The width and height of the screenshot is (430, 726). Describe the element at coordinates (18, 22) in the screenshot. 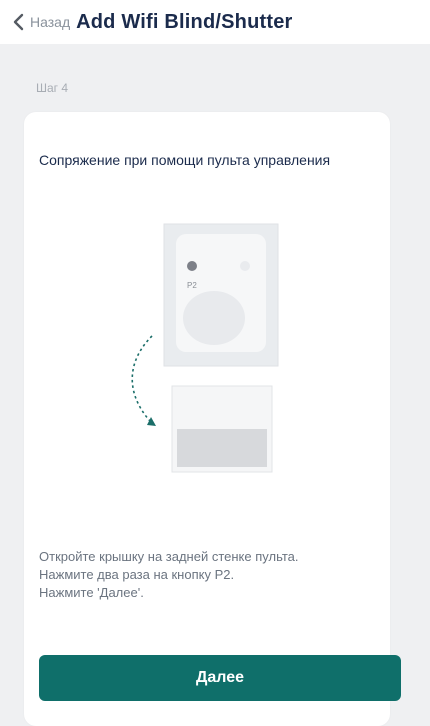

I see `chevron-left-icon` at that location.